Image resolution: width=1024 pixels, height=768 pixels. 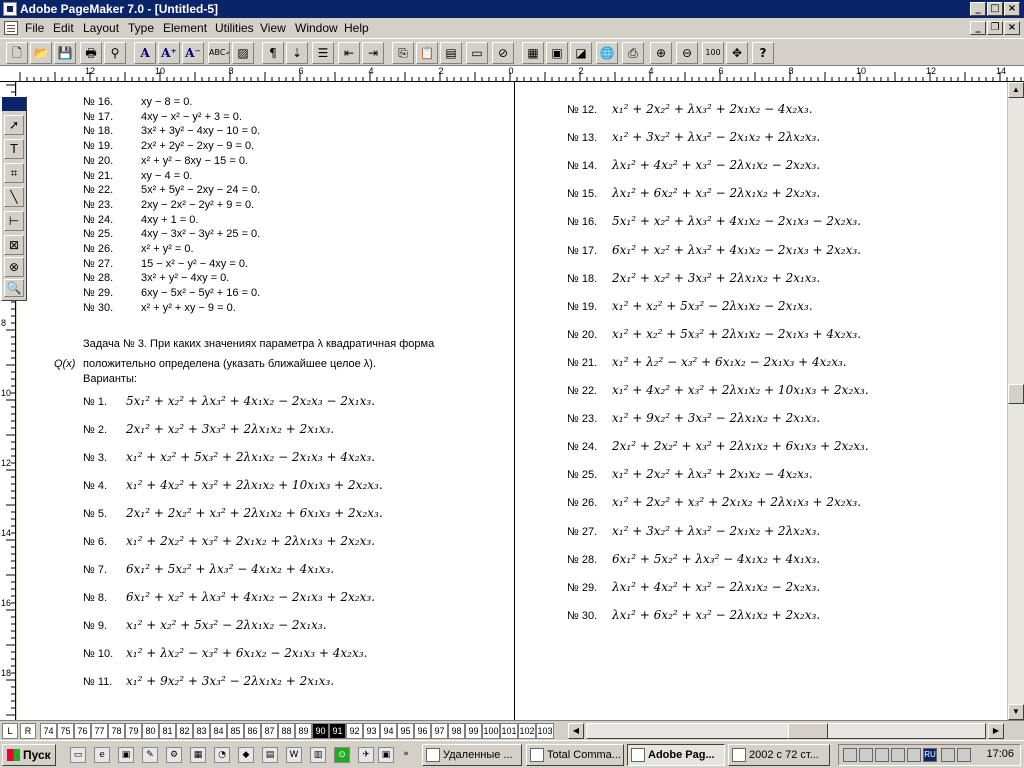 What do you see at coordinates (1012, 9) in the screenshot?
I see `close-button: ×` at bounding box center [1012, 9].